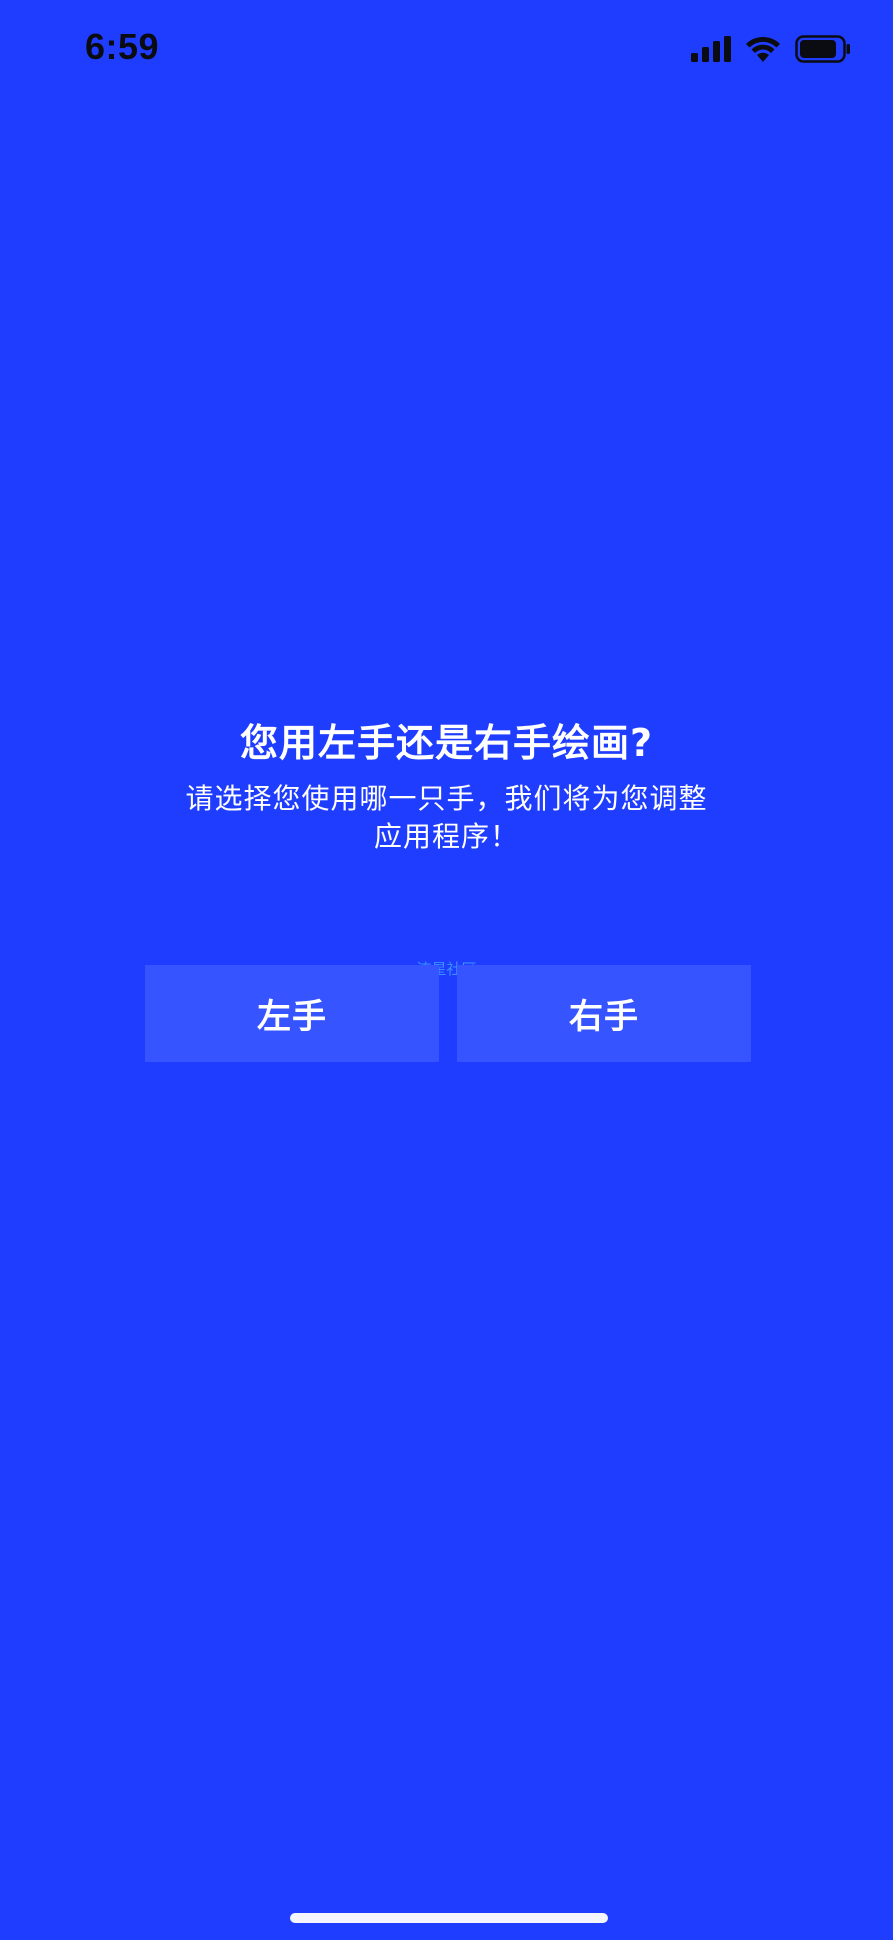  What do you see at coordinates (292, 1017) in the screenshot?
I see `left-hand-button-label: 左手` at bounding box center [292, 1017].